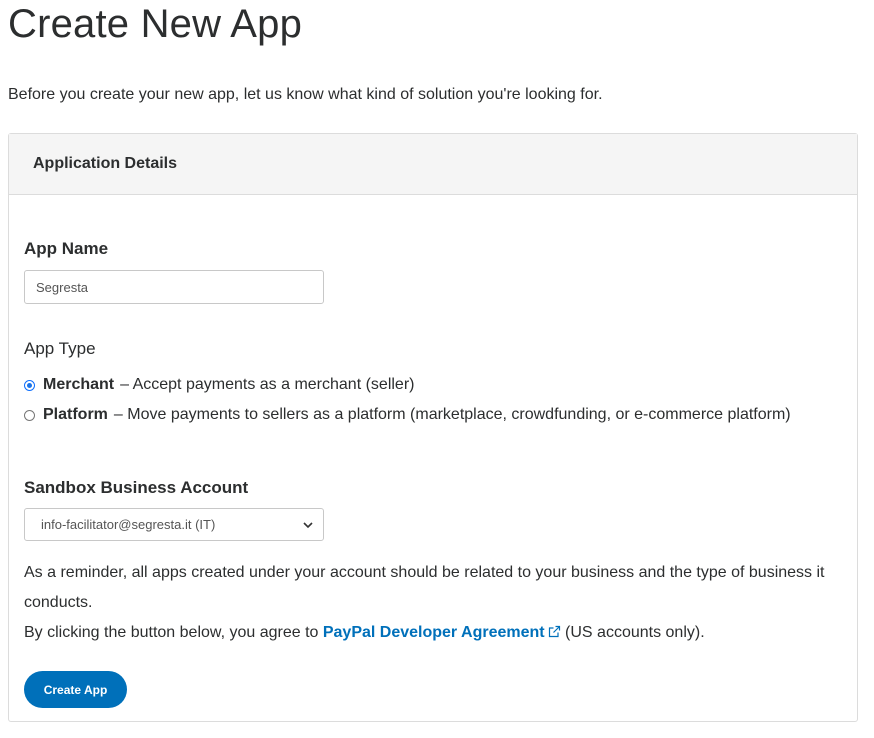 The height and width of the screenshot is (738, 874). Describe the element at coordinates (433, 164) in the screenshot. I see `card-header: Application Details` at that location.